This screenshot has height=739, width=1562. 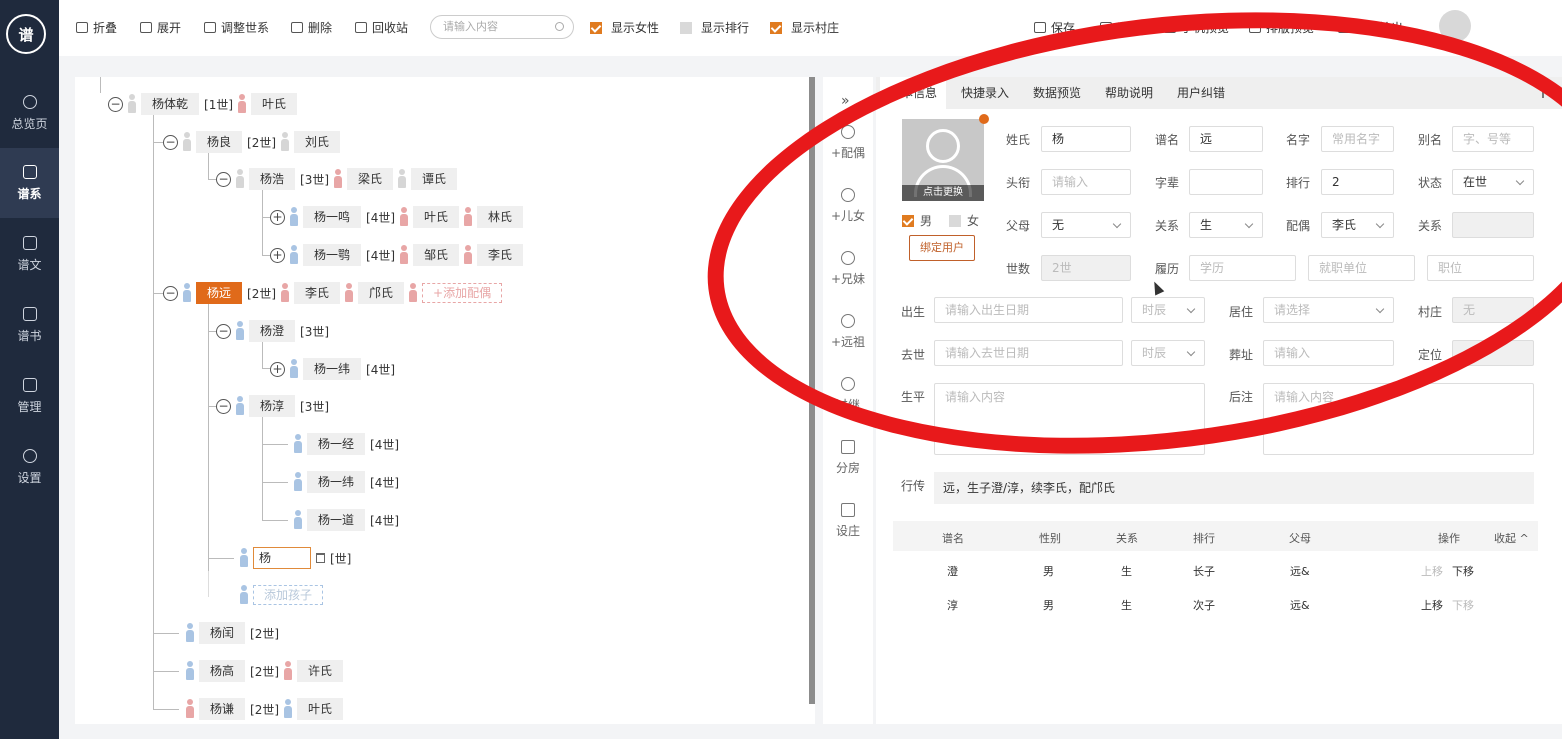 I want to click on tree-node: + 杨一鹗 [4世] 邹氏 李氏, so click(x=397, y=255).